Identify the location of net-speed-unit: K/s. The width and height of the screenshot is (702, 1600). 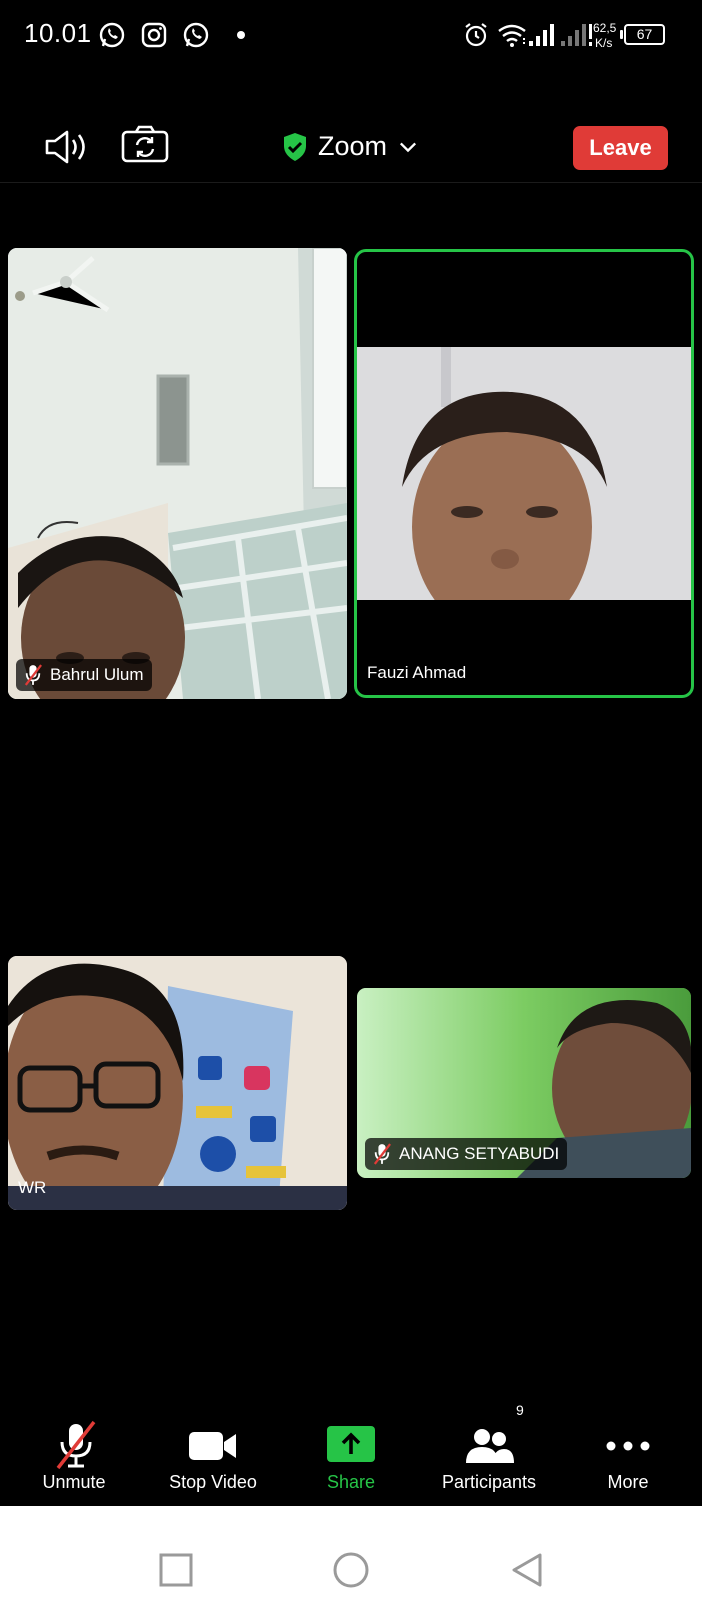
(604, 43).